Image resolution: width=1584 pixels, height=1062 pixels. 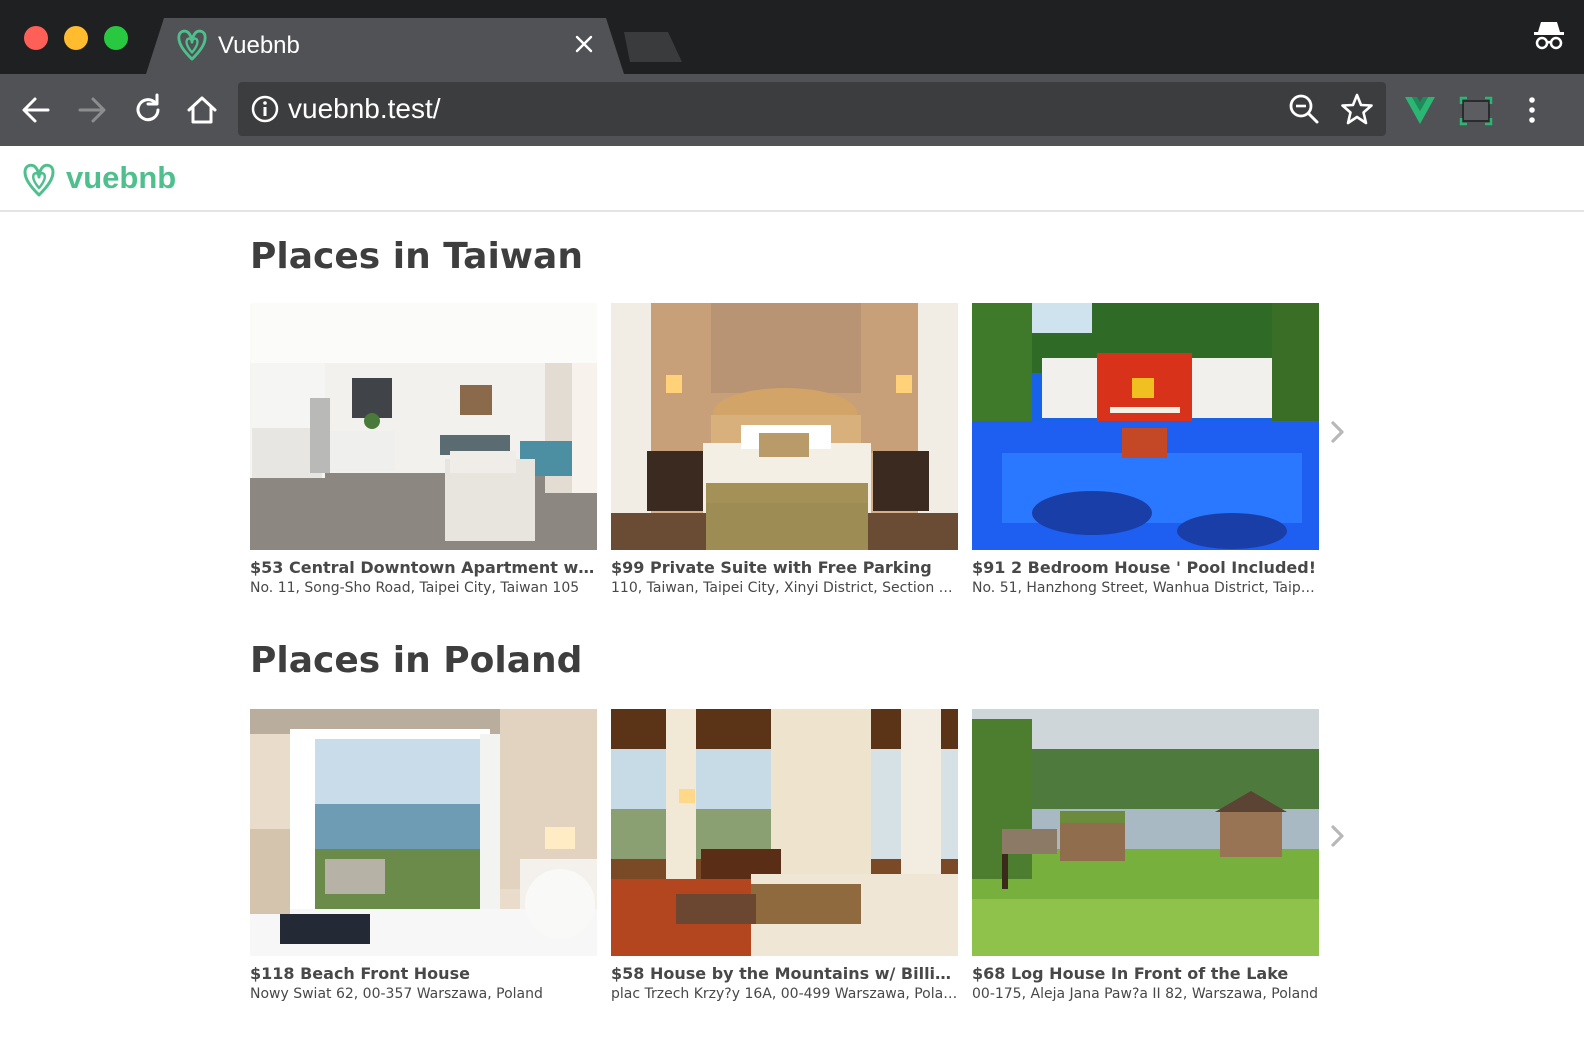 I want to click on site-info-icon, so click(x=265, y=109).